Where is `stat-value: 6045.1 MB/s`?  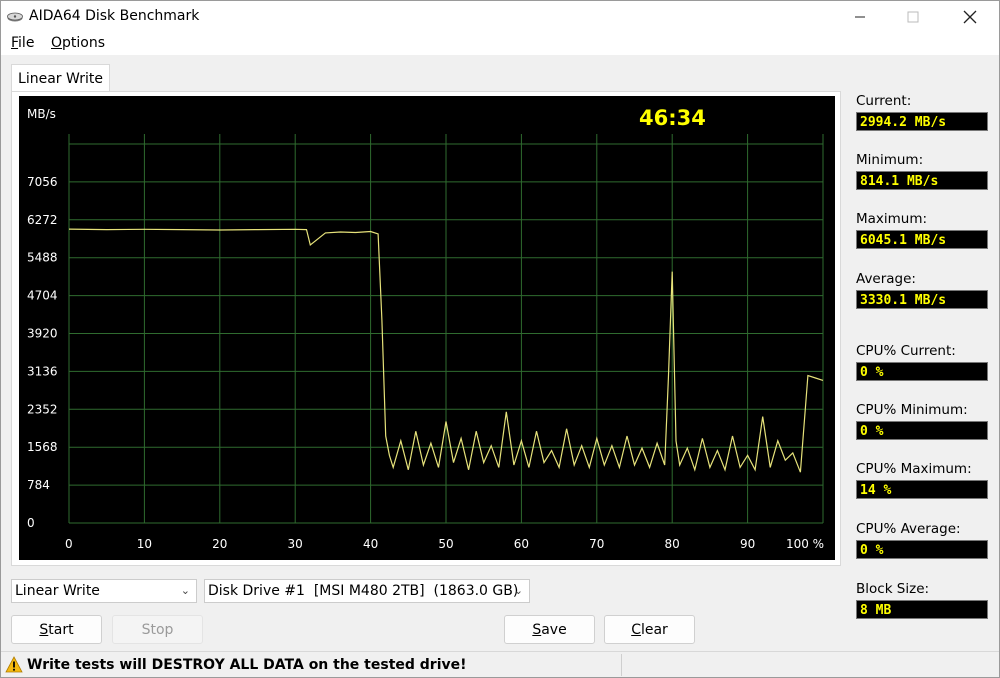 stat-value: 6045.1 MB/s is located at coordinates (922, 239).